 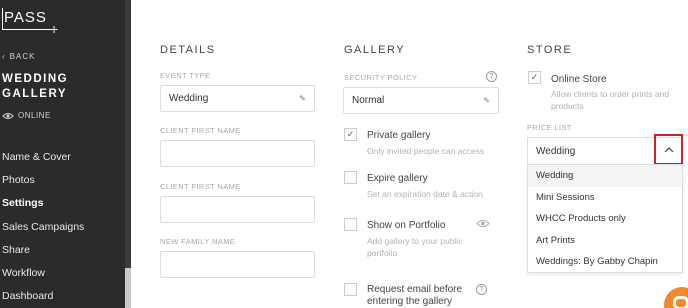 I want to click on online-store-desc-1: Allow clients to order prints and, so click(x=610, y=94).